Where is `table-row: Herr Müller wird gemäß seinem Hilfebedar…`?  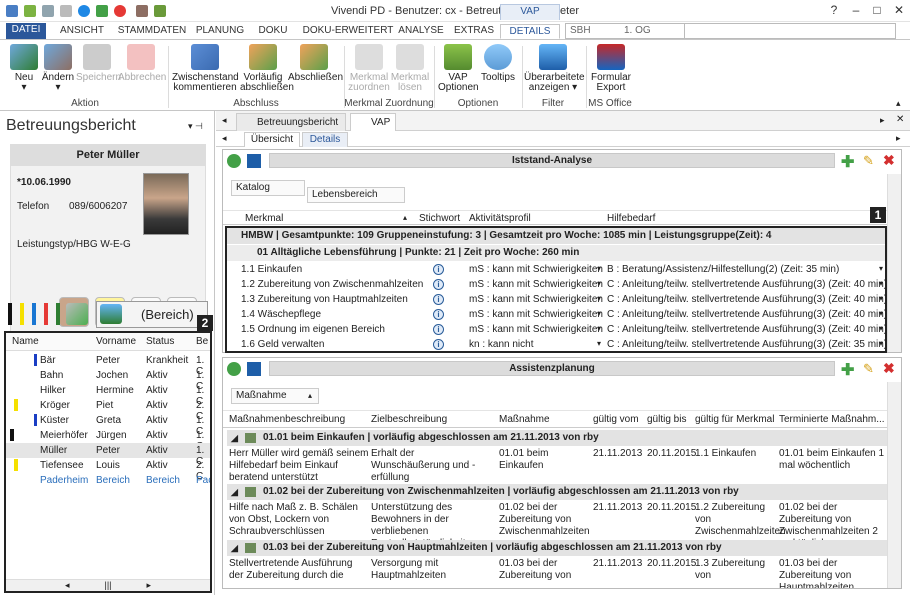
table-row: Herr Müller wird gemäß seinem Hilfebedar… is located at coordinates (557, 466).